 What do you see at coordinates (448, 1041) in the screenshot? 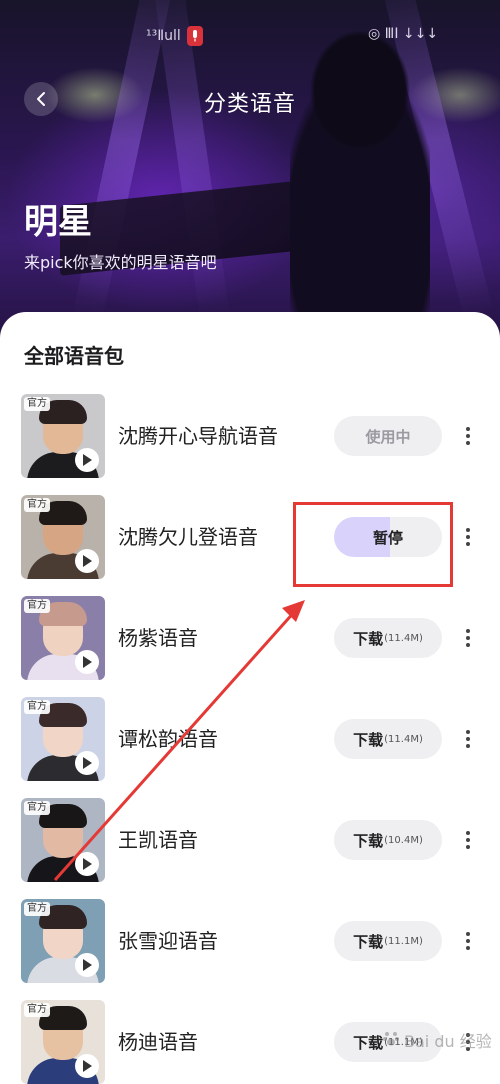
I see `watermark-text: Bai du 经验` at bounding box center [448, 1041].